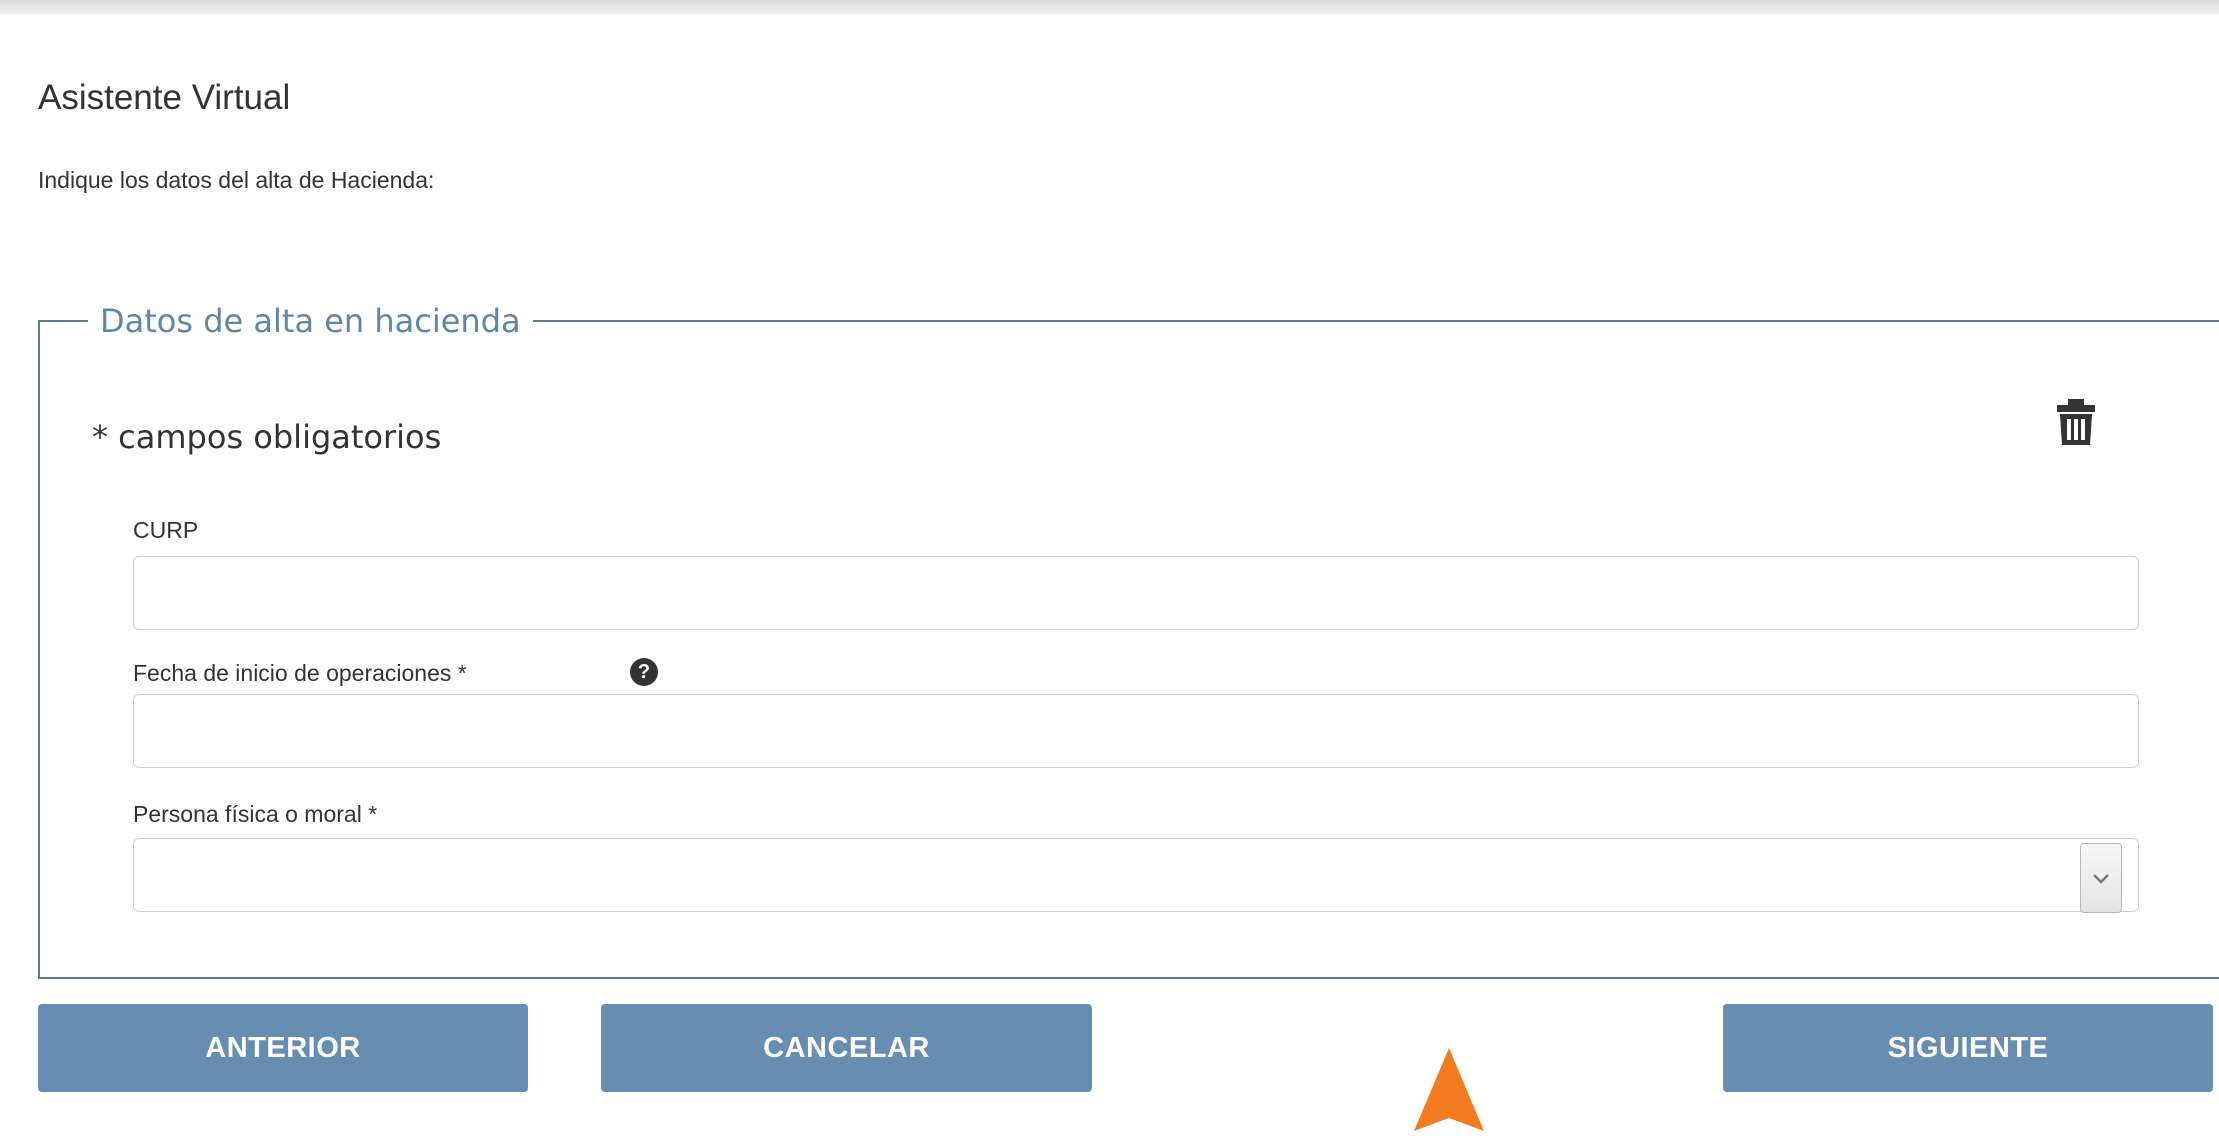 The width and height of the screenshot is (2219, 1136). I want to click on start-date-input, so click(1136, 731).